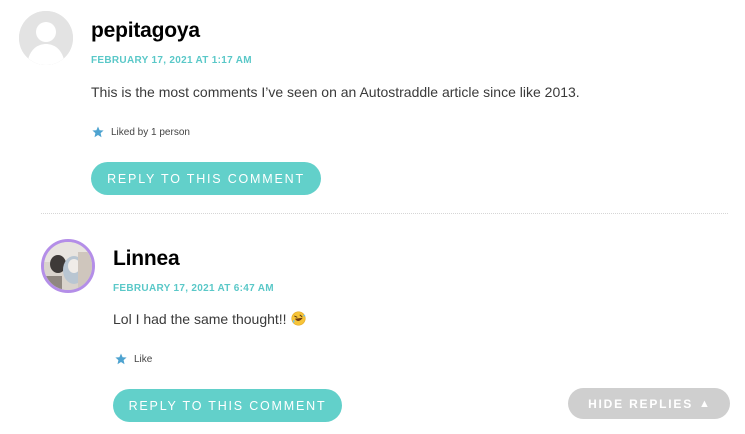 The width and height of the screenshot is (745, 434). I want to click on like-label: Like, so click(143, 359).